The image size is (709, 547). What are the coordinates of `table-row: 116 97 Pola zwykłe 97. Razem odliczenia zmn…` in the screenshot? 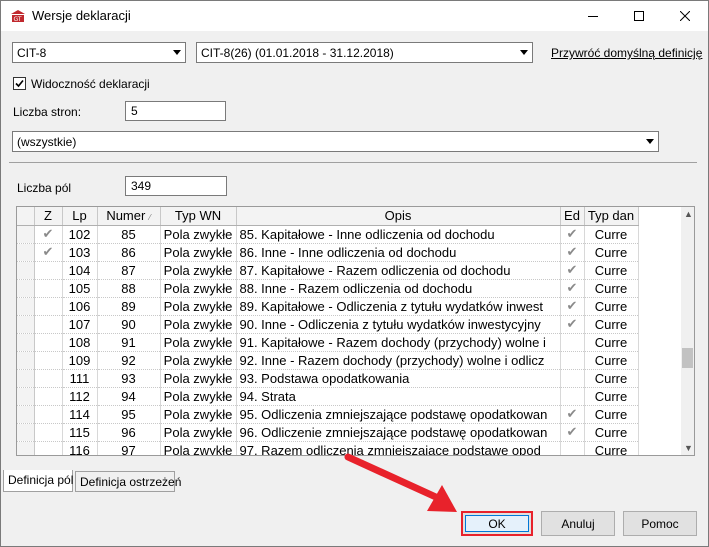 It's located at (328, 448).